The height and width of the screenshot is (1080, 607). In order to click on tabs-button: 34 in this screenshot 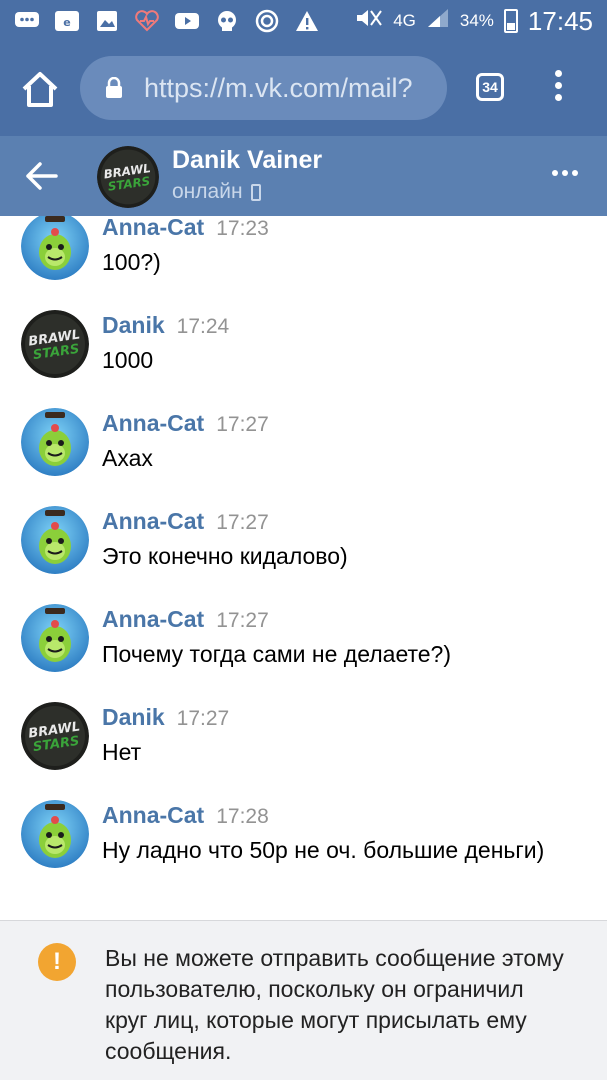, I will do `click(490, 87)`.